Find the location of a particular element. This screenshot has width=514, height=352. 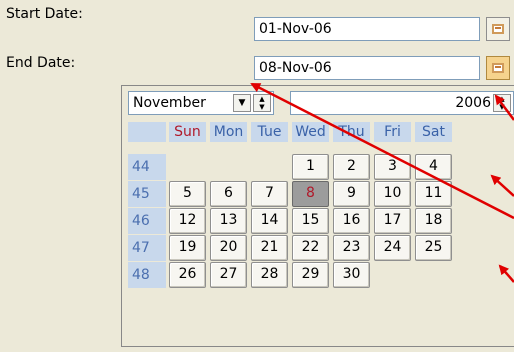

day-cell: 1 is located at coordinates (310, 167).